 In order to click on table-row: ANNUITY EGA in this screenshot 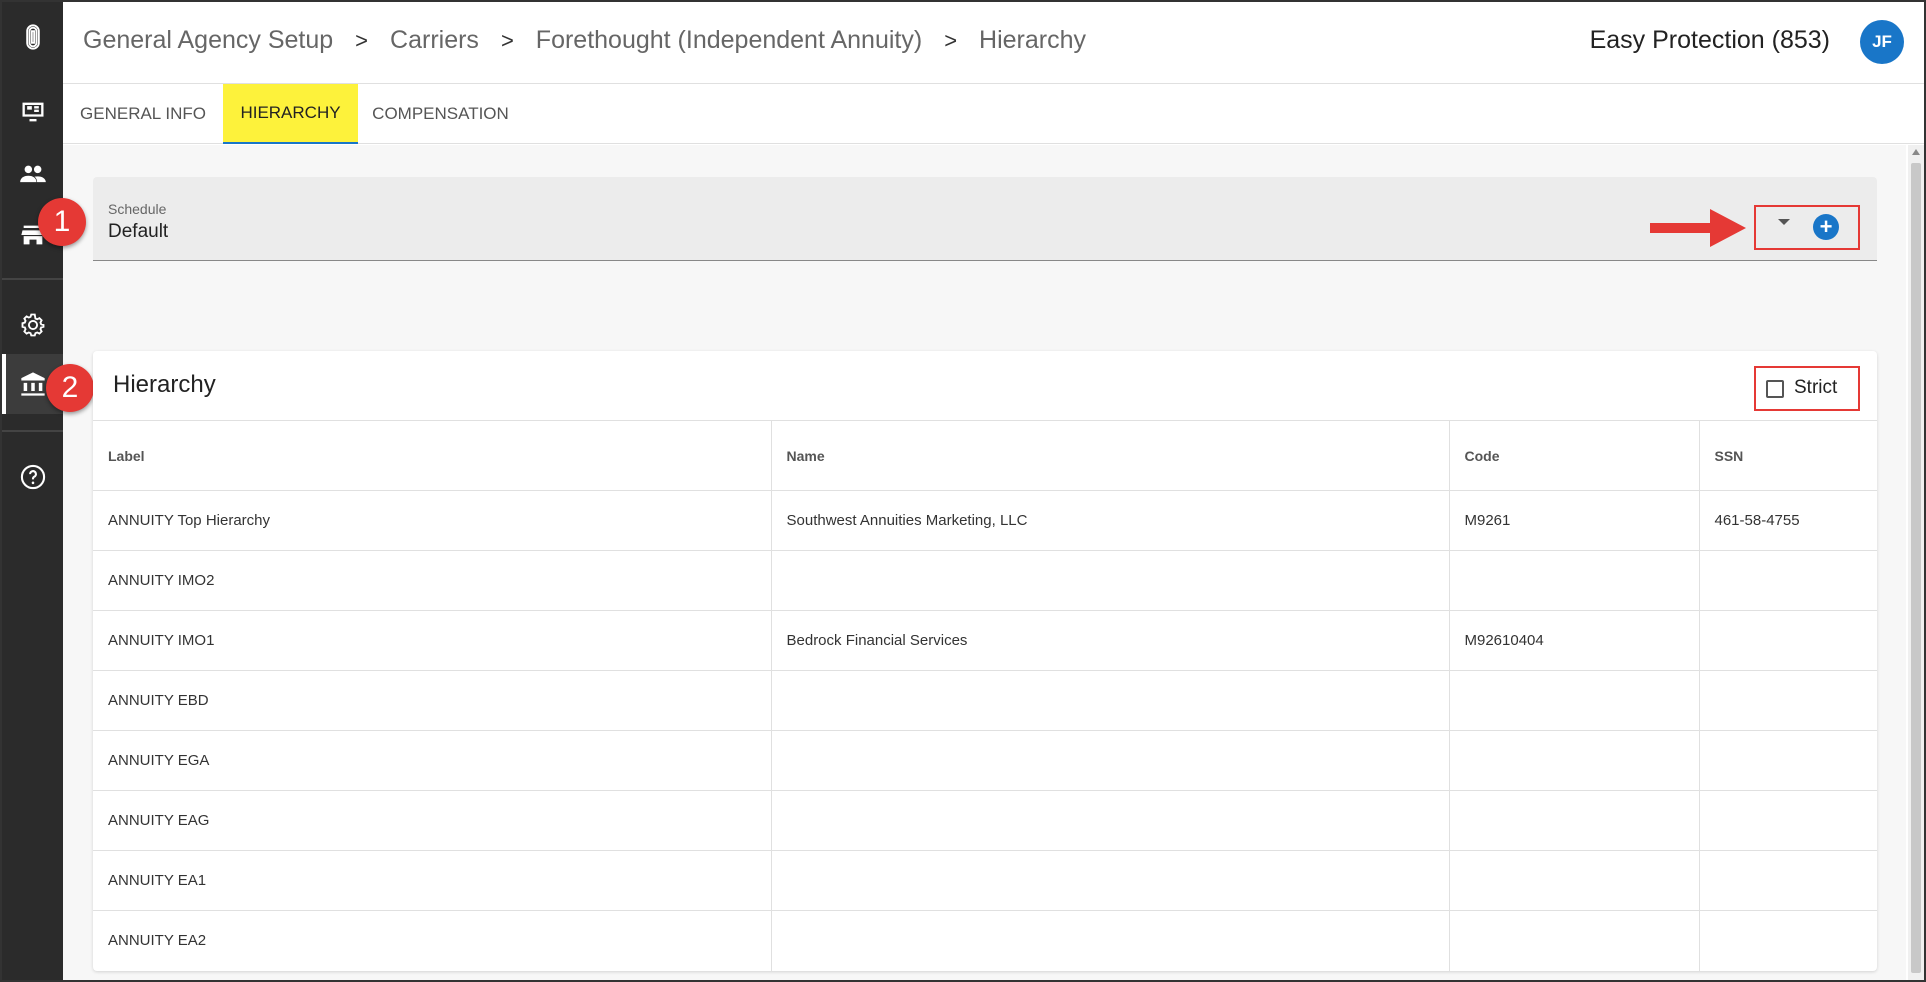, I will do `click(985, 760)`.